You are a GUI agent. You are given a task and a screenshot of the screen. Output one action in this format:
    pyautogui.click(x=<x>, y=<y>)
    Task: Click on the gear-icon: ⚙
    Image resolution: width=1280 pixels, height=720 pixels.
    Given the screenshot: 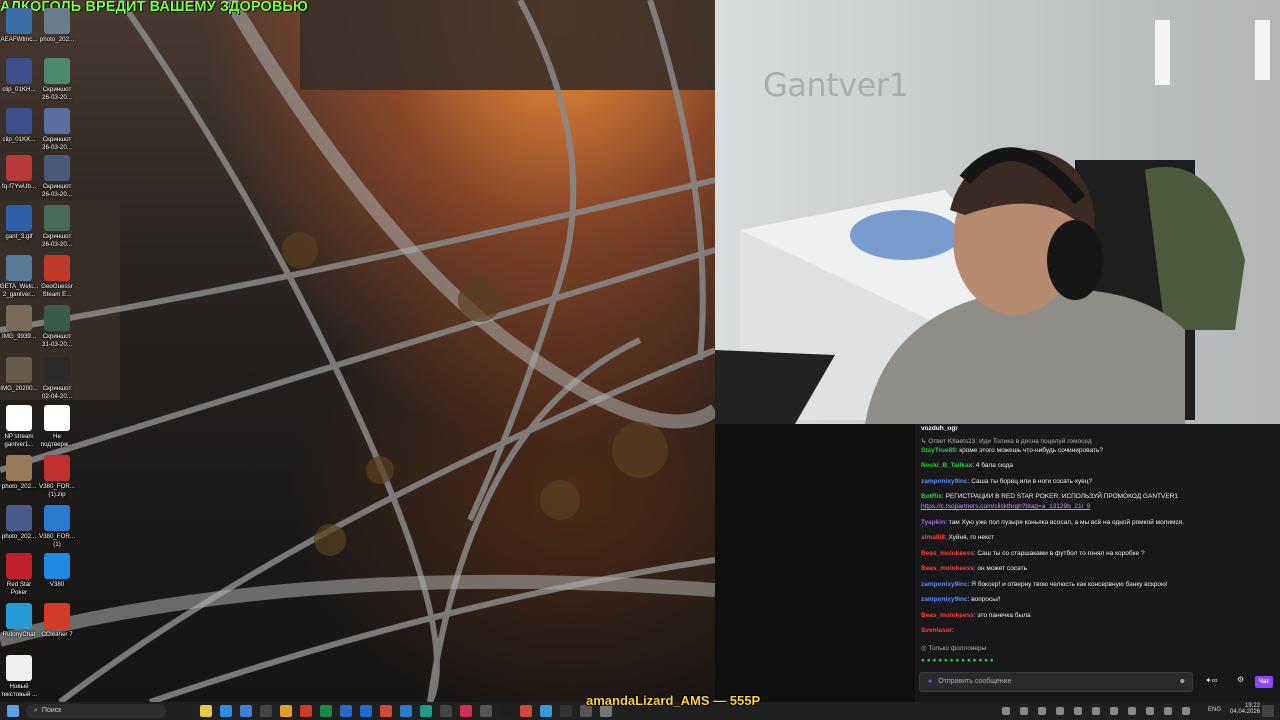 What is the action you would take?
    pyautogui.click(x=1240, y=679)
    